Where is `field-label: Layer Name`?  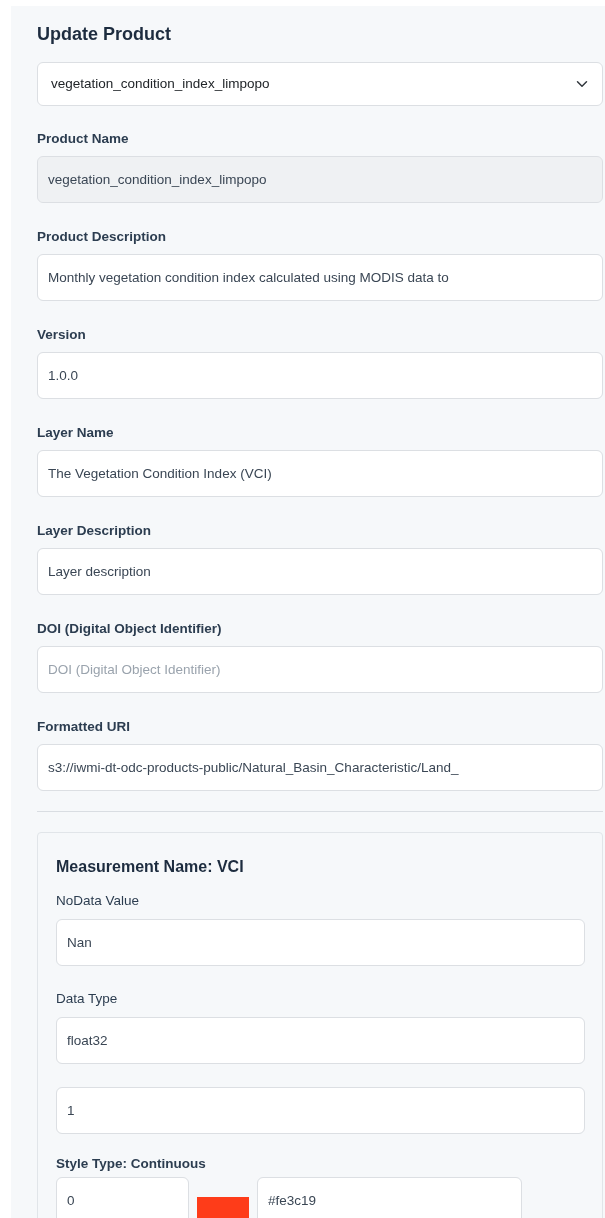 field-label: Layer Name is located at coordinates (76, 433).